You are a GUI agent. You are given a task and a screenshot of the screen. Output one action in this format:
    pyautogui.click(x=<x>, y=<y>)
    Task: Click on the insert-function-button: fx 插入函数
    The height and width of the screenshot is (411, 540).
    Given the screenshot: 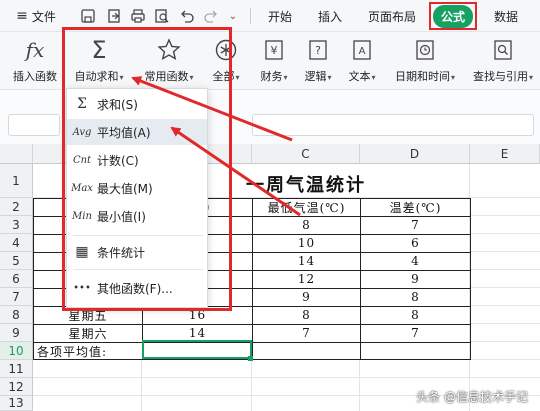 What is the action you would take?
    pyautogui.click(x=35, y=60)
    